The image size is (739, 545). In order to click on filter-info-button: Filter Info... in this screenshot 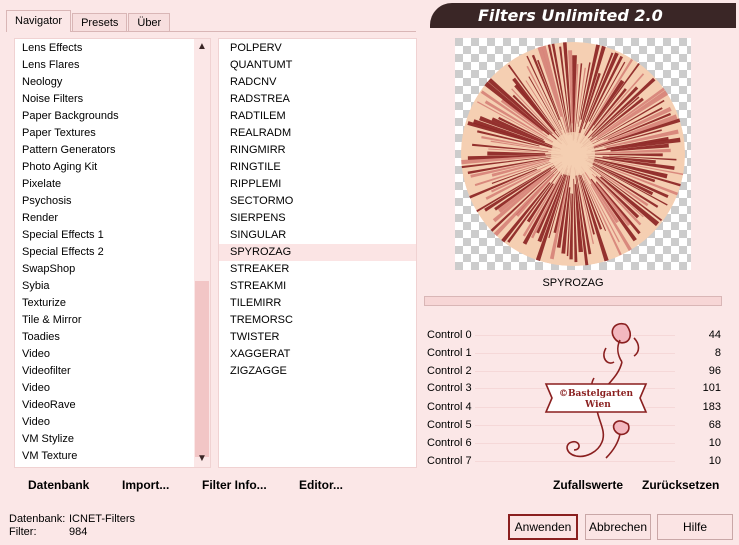, I will do `click(234, 485)`.